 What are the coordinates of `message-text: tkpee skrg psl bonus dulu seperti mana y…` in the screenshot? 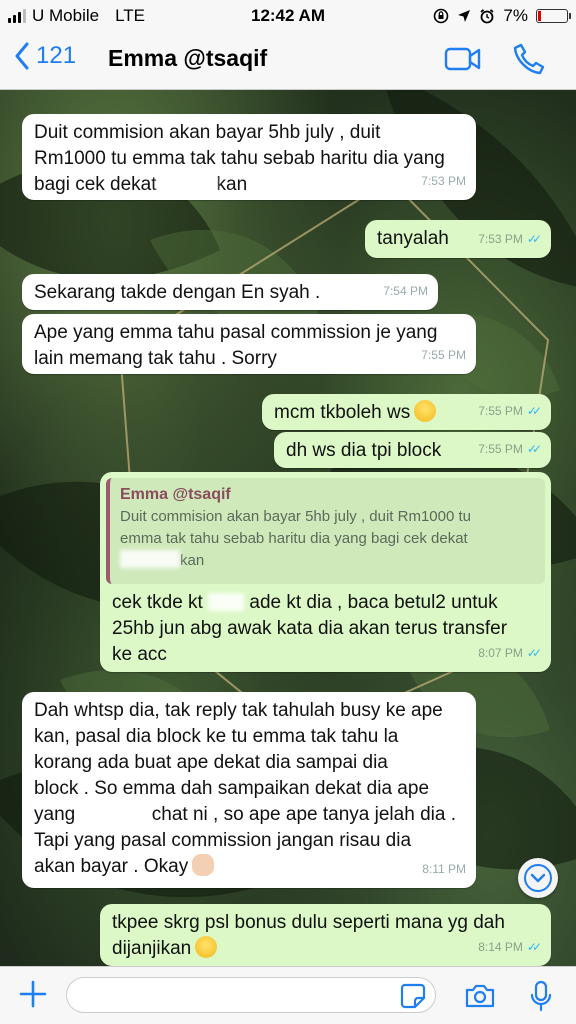 It's located at (308, 935).